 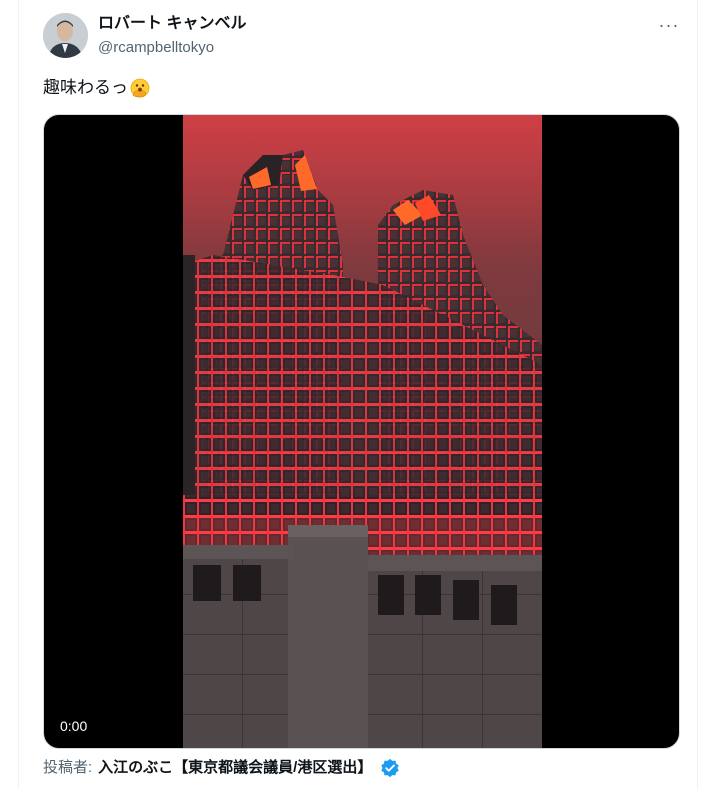 What do you see at coordinates (85, 87) in the screenshot?
I see `tweet-text-content: 趣味わるっ` at bounding box center [85, 87].